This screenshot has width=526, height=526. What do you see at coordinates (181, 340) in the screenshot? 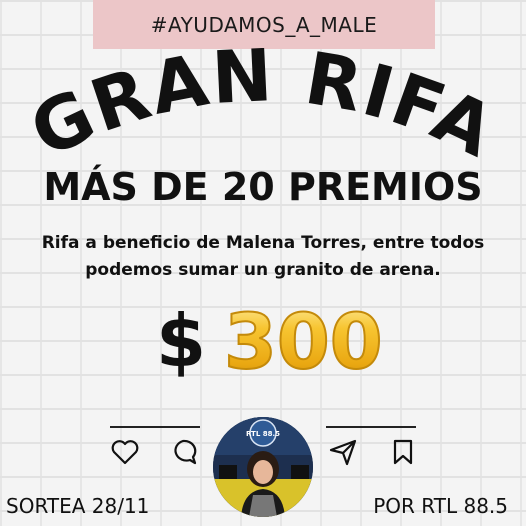
I see `currency-symbol: $` at bounding box center [181, 340].